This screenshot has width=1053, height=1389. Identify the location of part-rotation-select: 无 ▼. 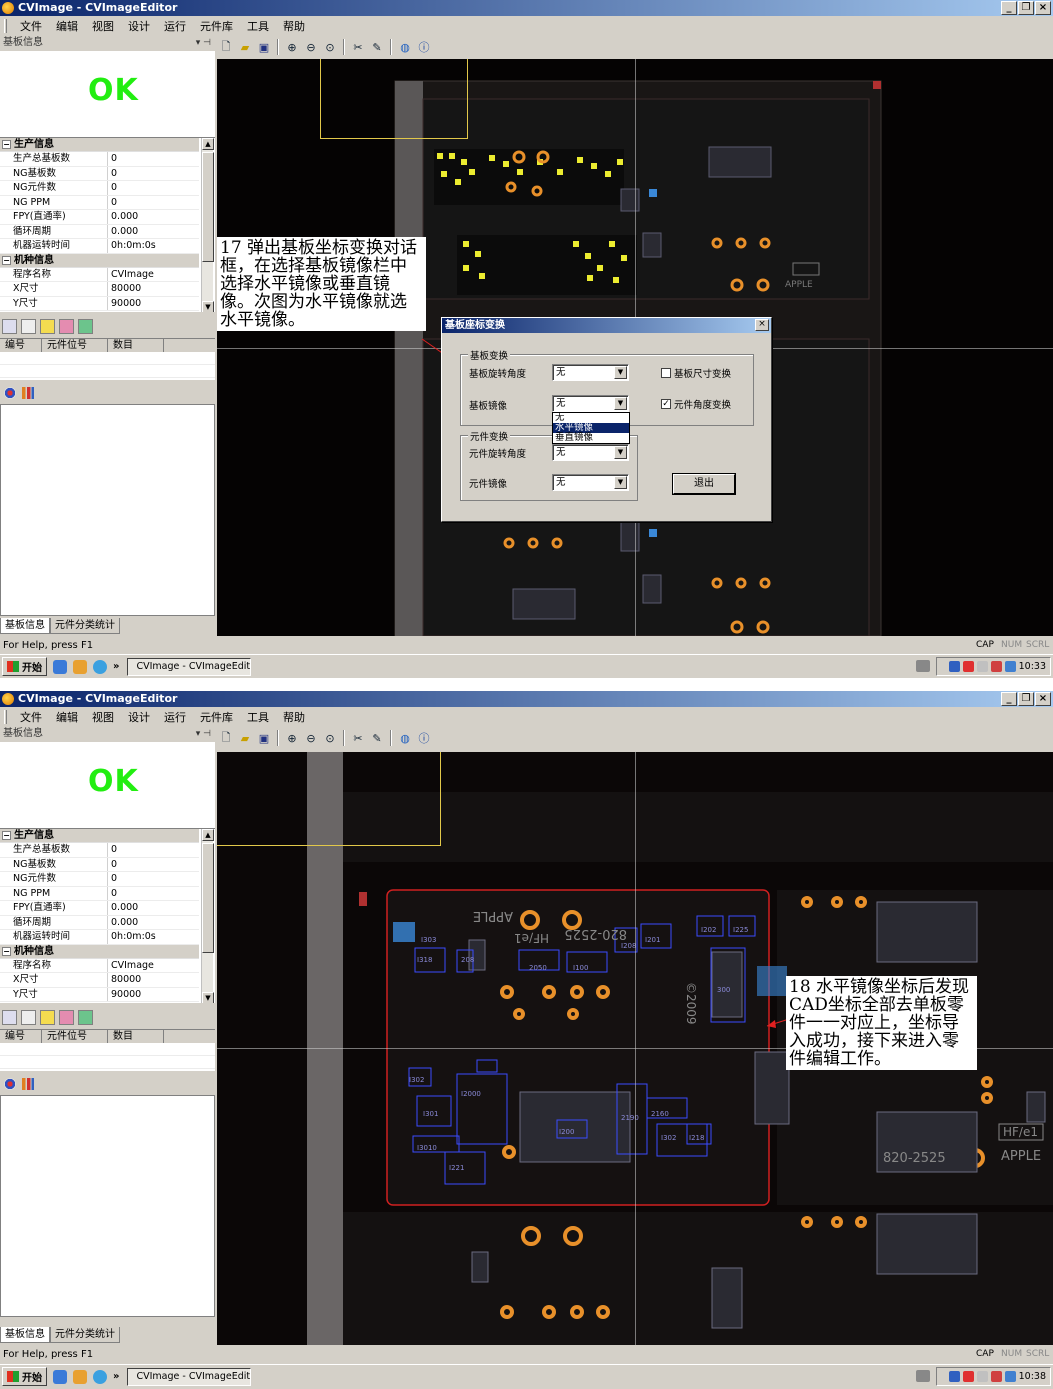
(590, 452).